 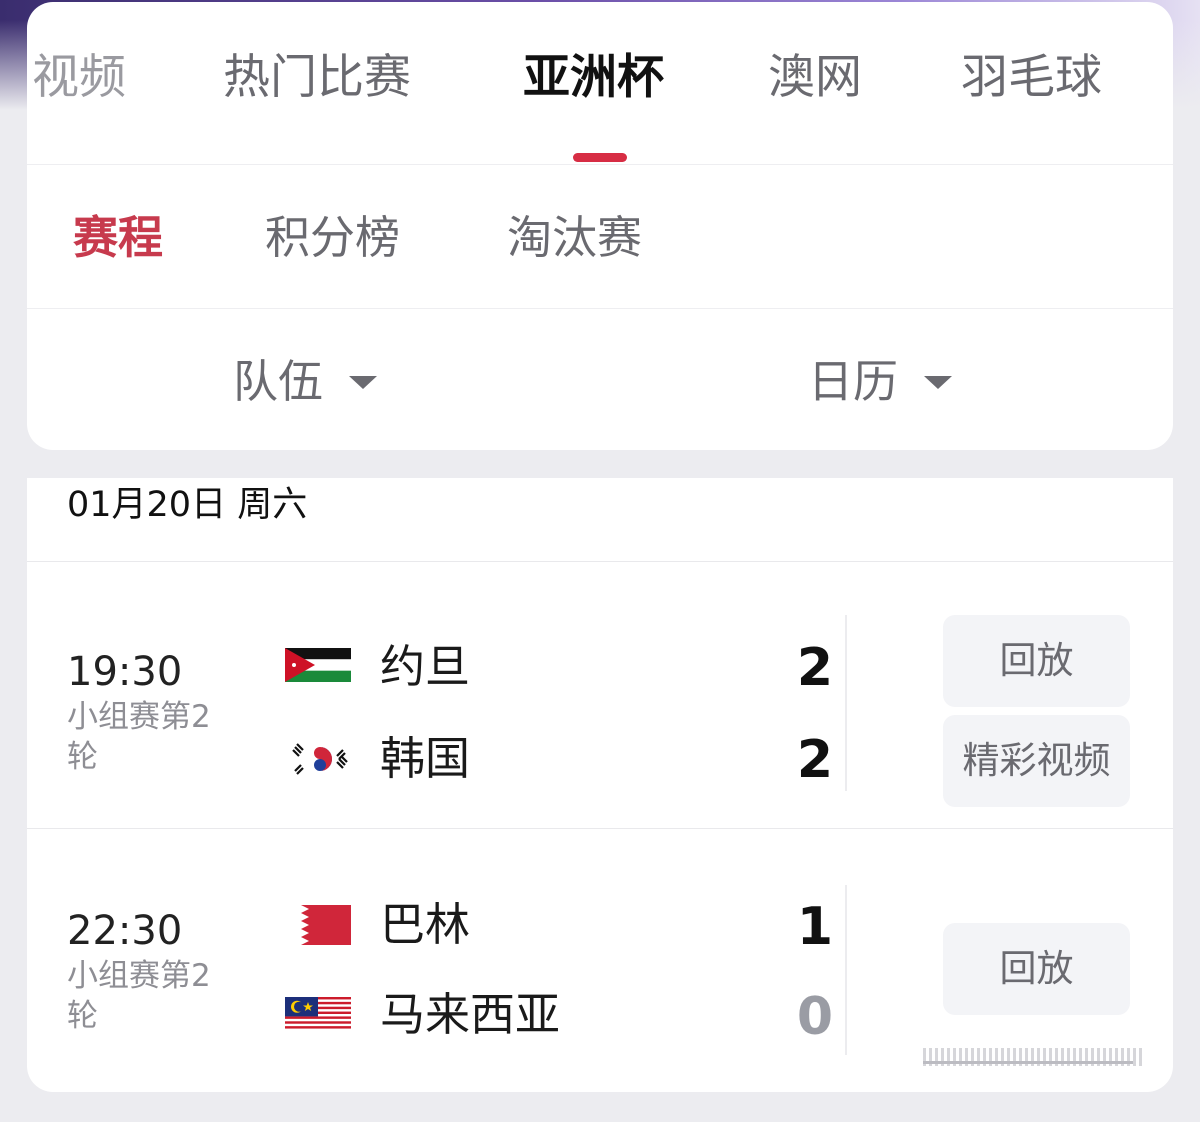 I want to click on subtab-standings: 积分榜, so click(x=332, y=238).